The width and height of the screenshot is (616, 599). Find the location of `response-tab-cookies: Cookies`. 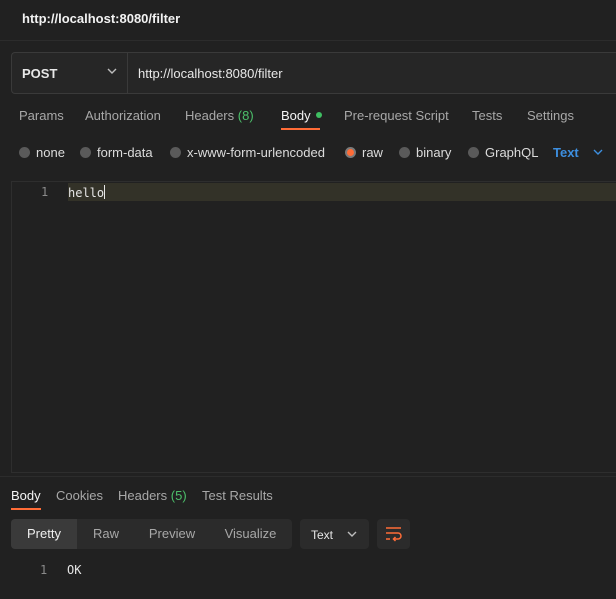

response-tab-cookies: Cookies is located at coordinates (79, 495).